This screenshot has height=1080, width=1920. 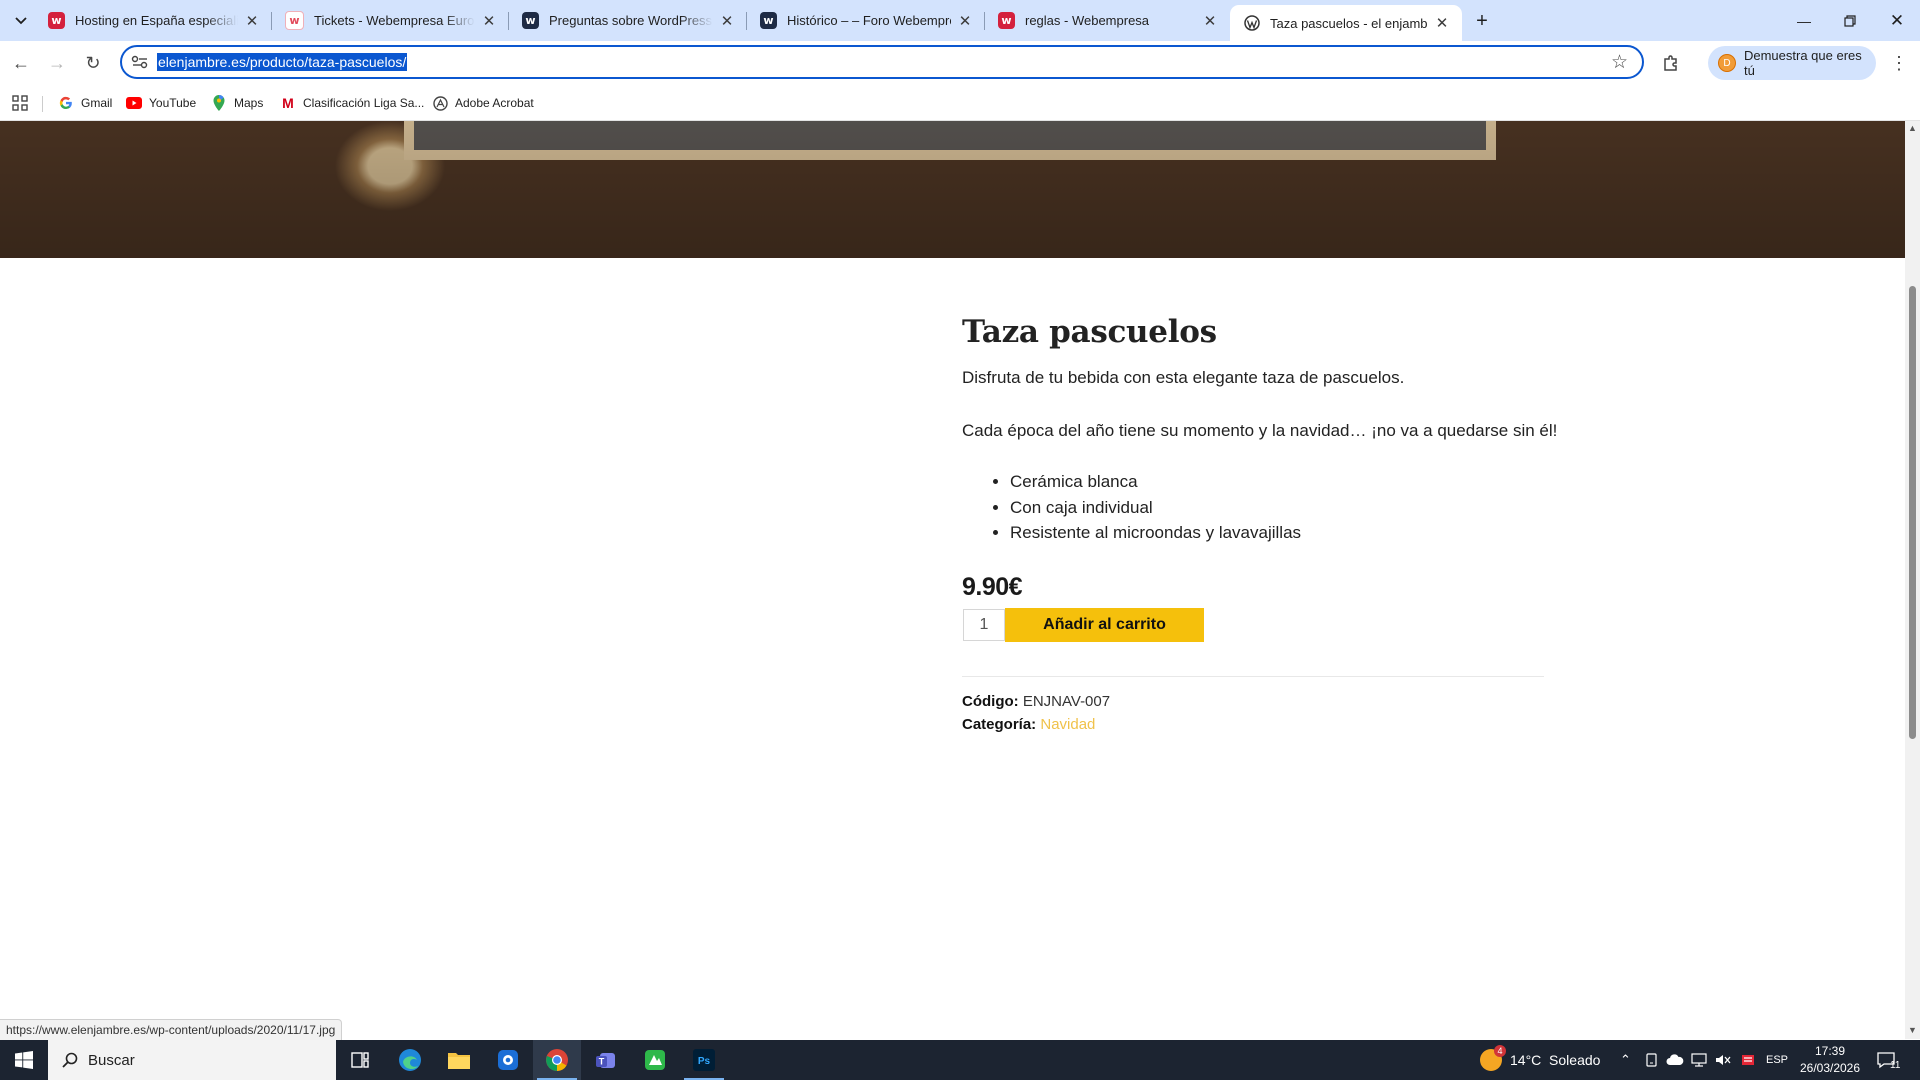 I want to click on bookmark-label: Gmail, so click(x=97, y=103).